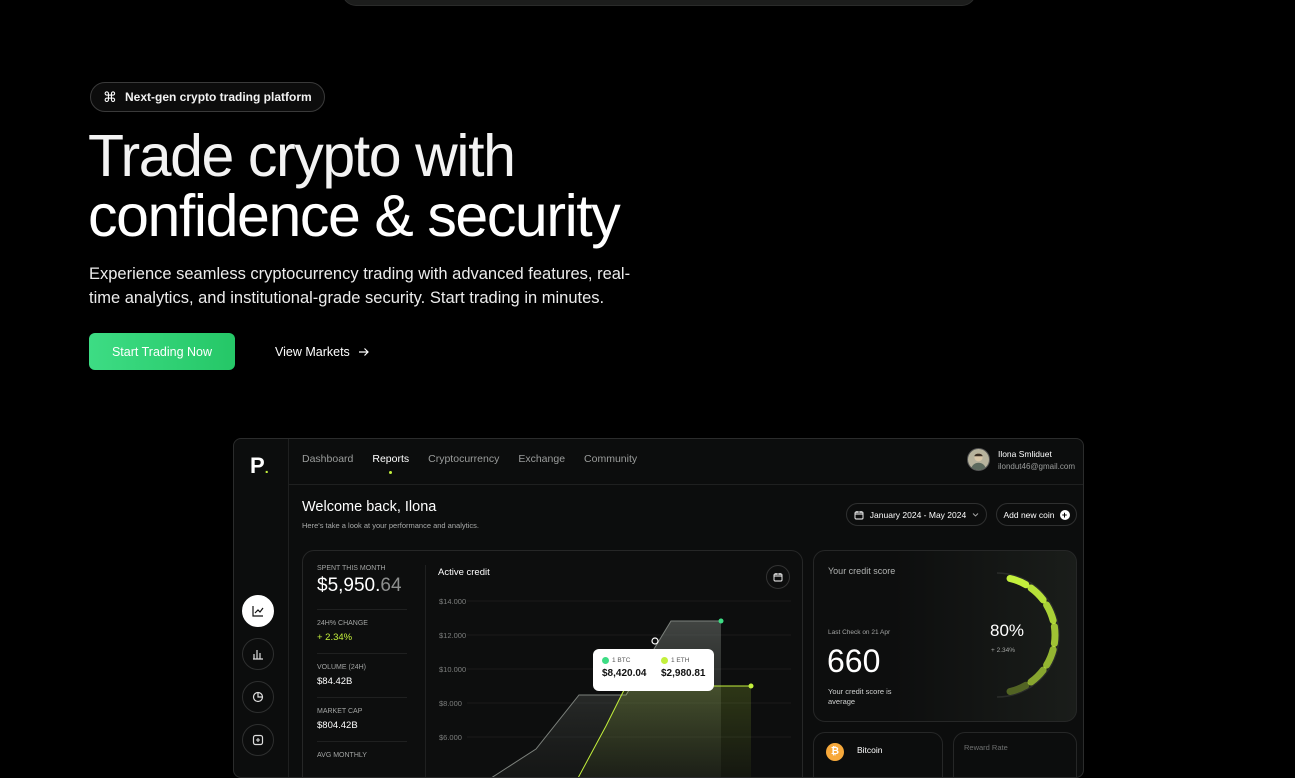 Image resolution: width=1295 pixels, height=778 pixels. I want to click on tooltip-btc-label: 1 BTC, so click(621, 660).